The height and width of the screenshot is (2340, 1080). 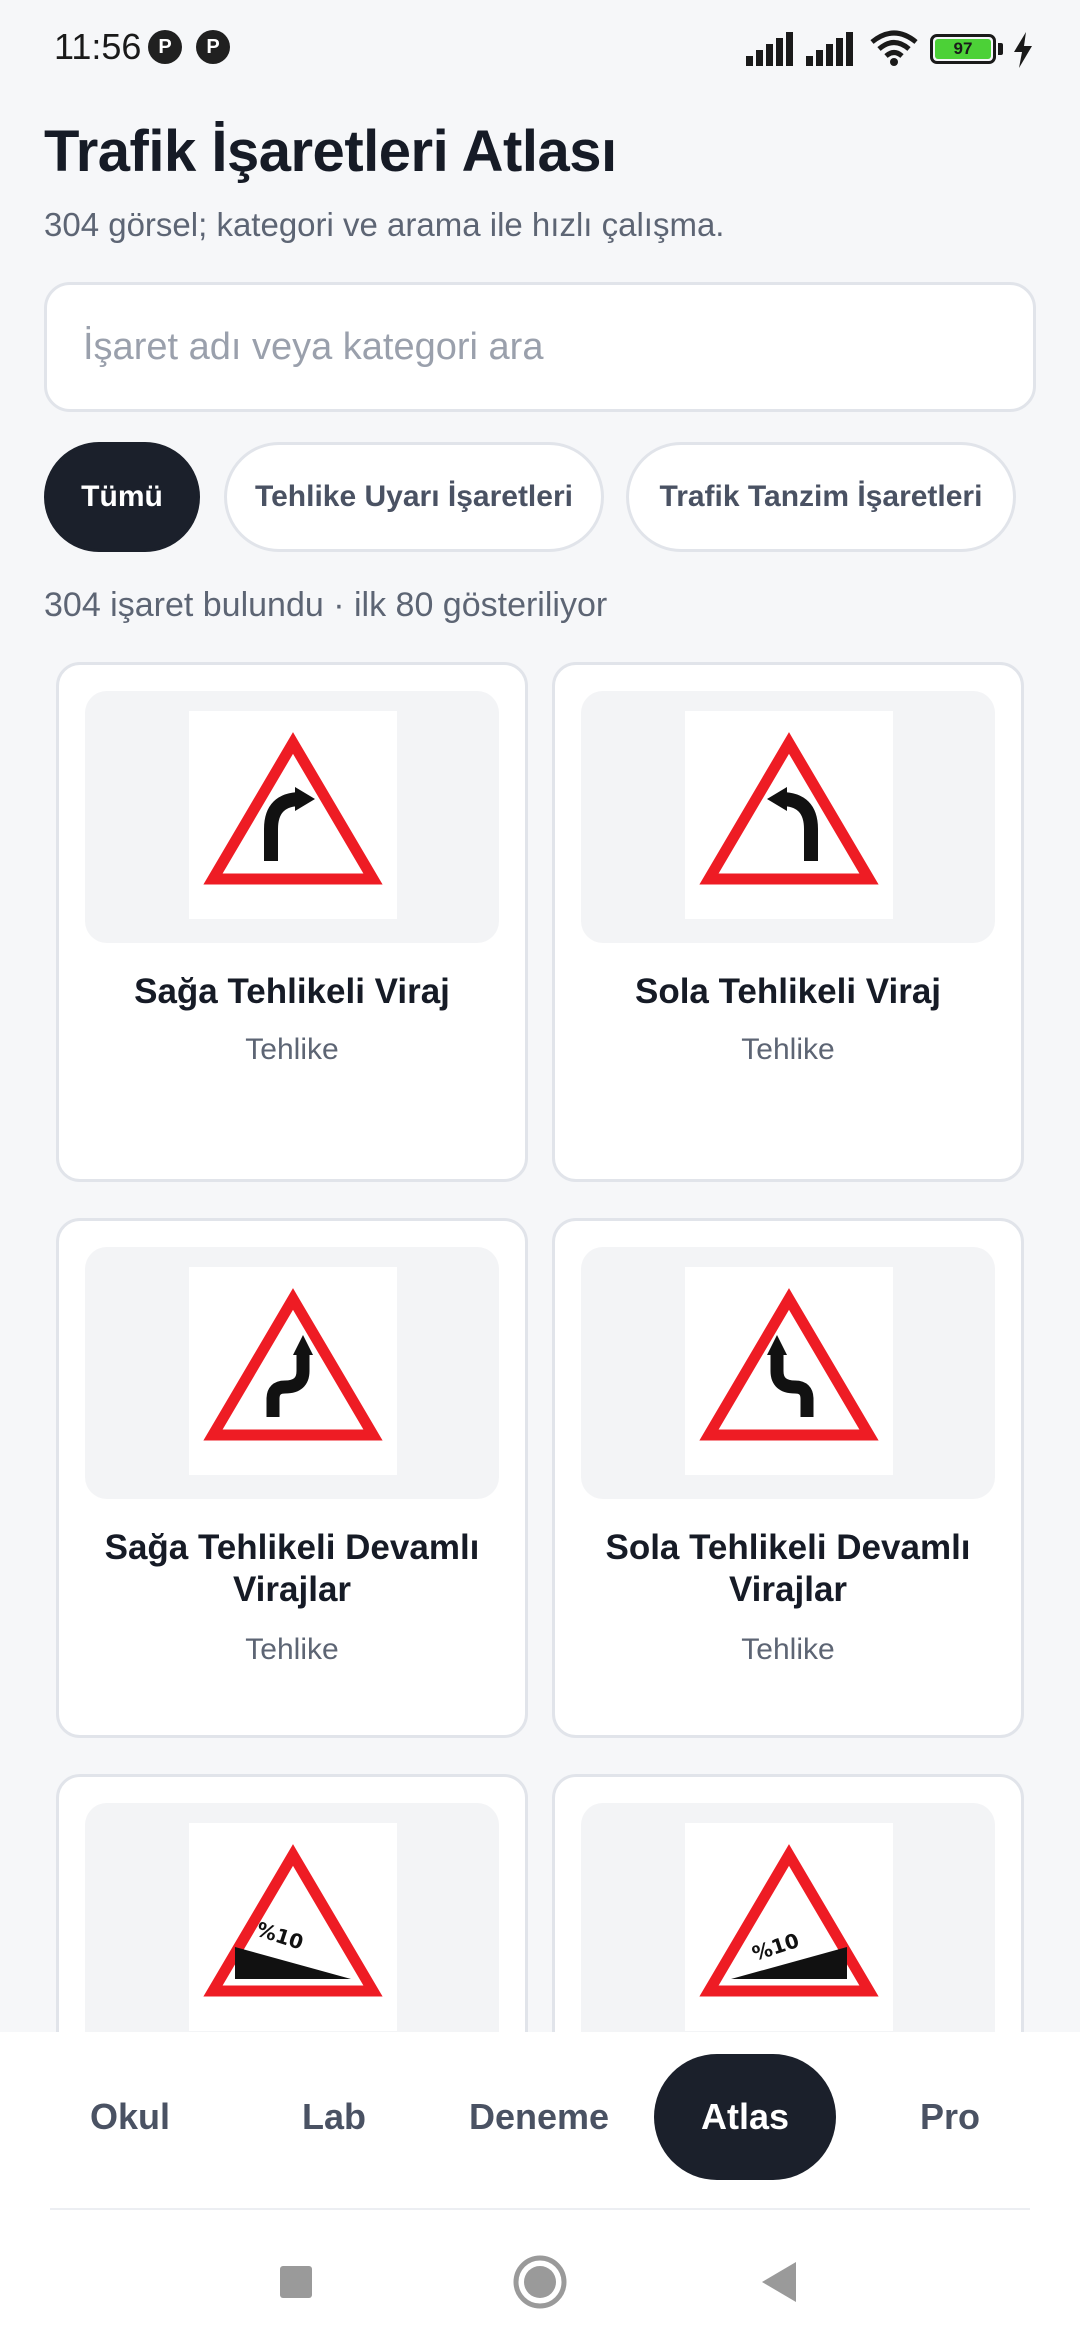 I want to click on battery-icon: 97, so click(x=963, y=49).